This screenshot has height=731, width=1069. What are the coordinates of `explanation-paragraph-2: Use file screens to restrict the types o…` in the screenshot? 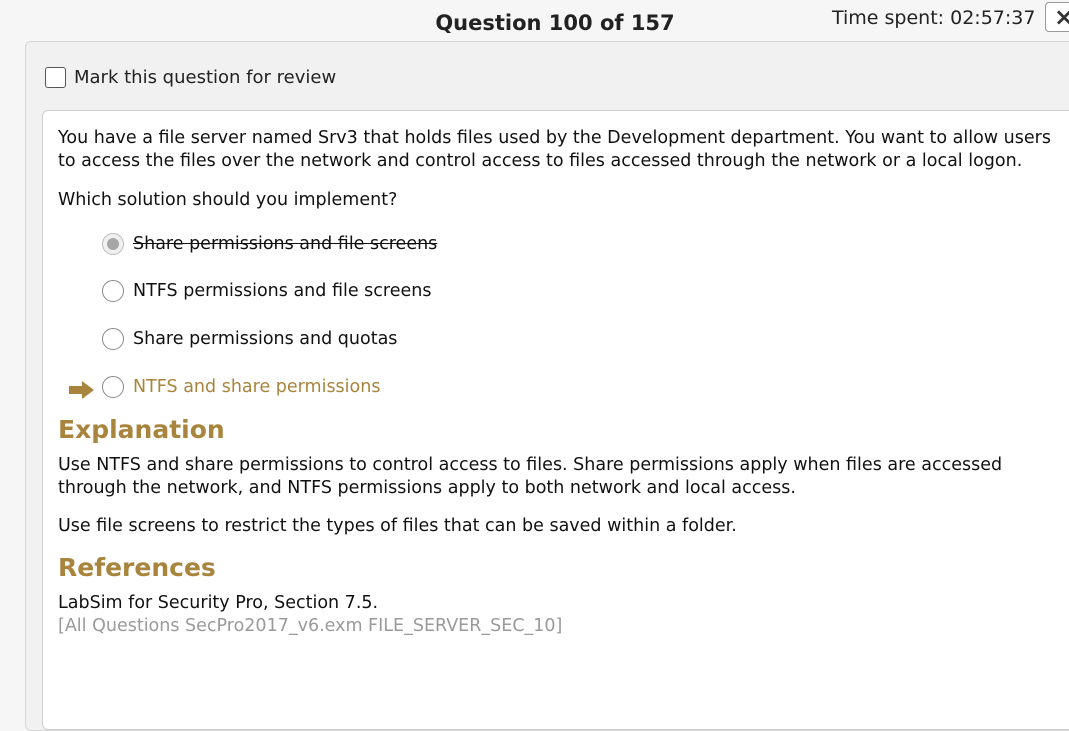 It's located at (397, 526).